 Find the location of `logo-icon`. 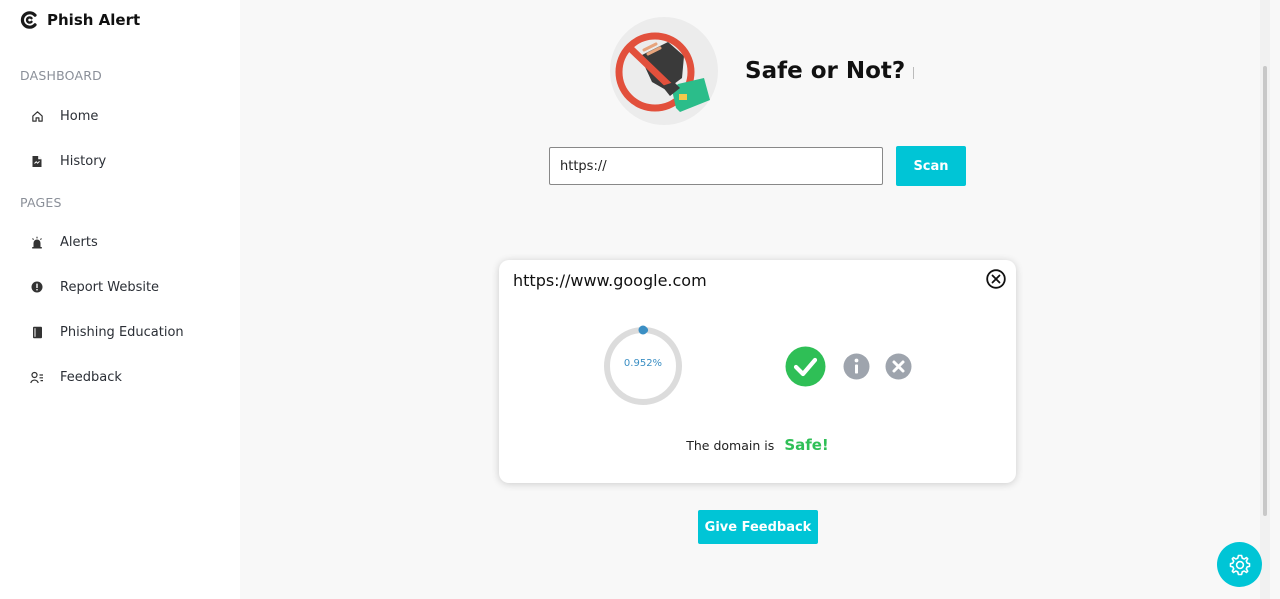

logo-icon is located at coordinates (28, 20).